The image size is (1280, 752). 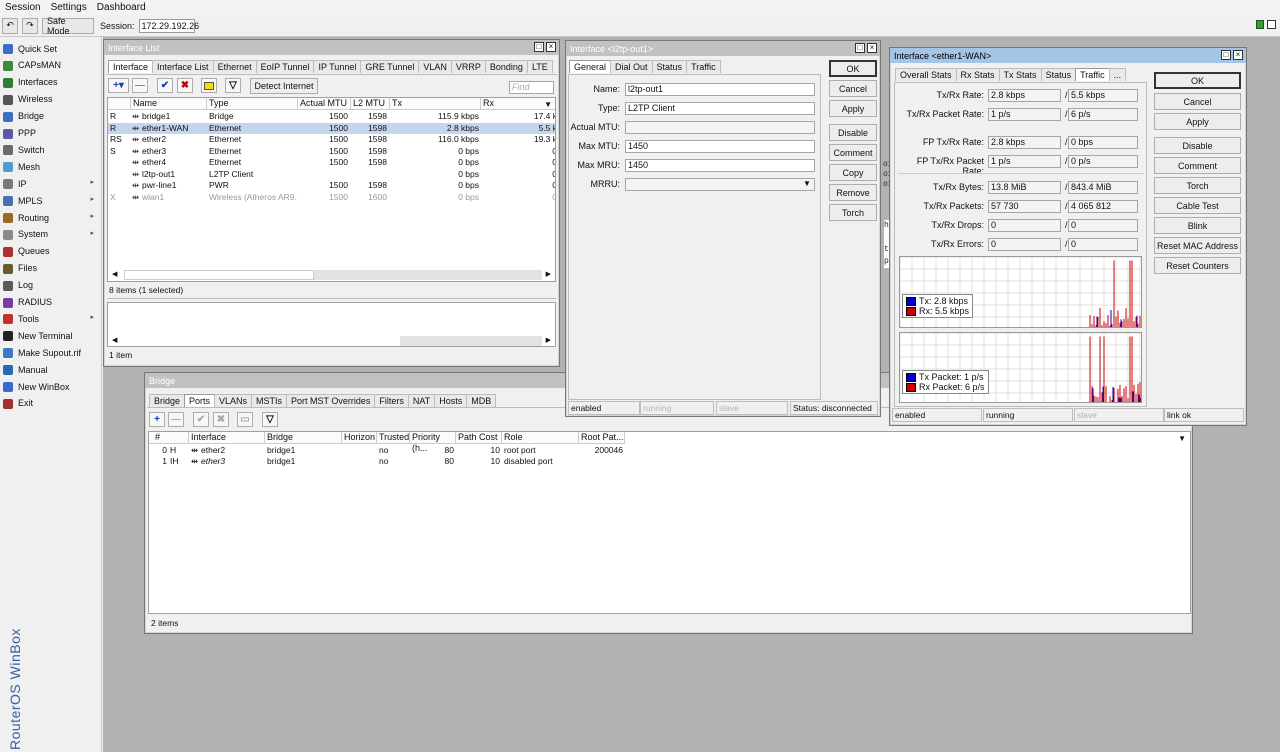 I want to click on table-row: 1 IH ⇹ ether3 bridge1 no 80 10 disabled port, so click(x=669, y=461).